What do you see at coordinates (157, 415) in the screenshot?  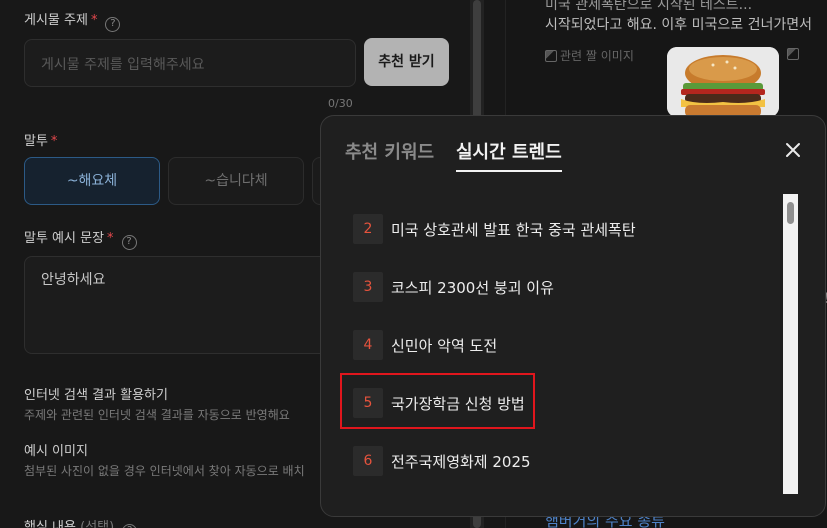 I see `internet-search-desc: 주제와 관련된 인터넷 검색 결과를 자동으로 반영해요` at bounding box center [157, 415].